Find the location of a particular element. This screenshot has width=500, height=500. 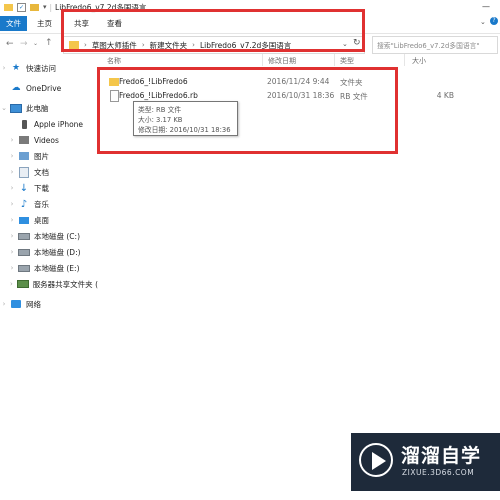

cloud-icon: ☁ is located at coordinates (16, 88).